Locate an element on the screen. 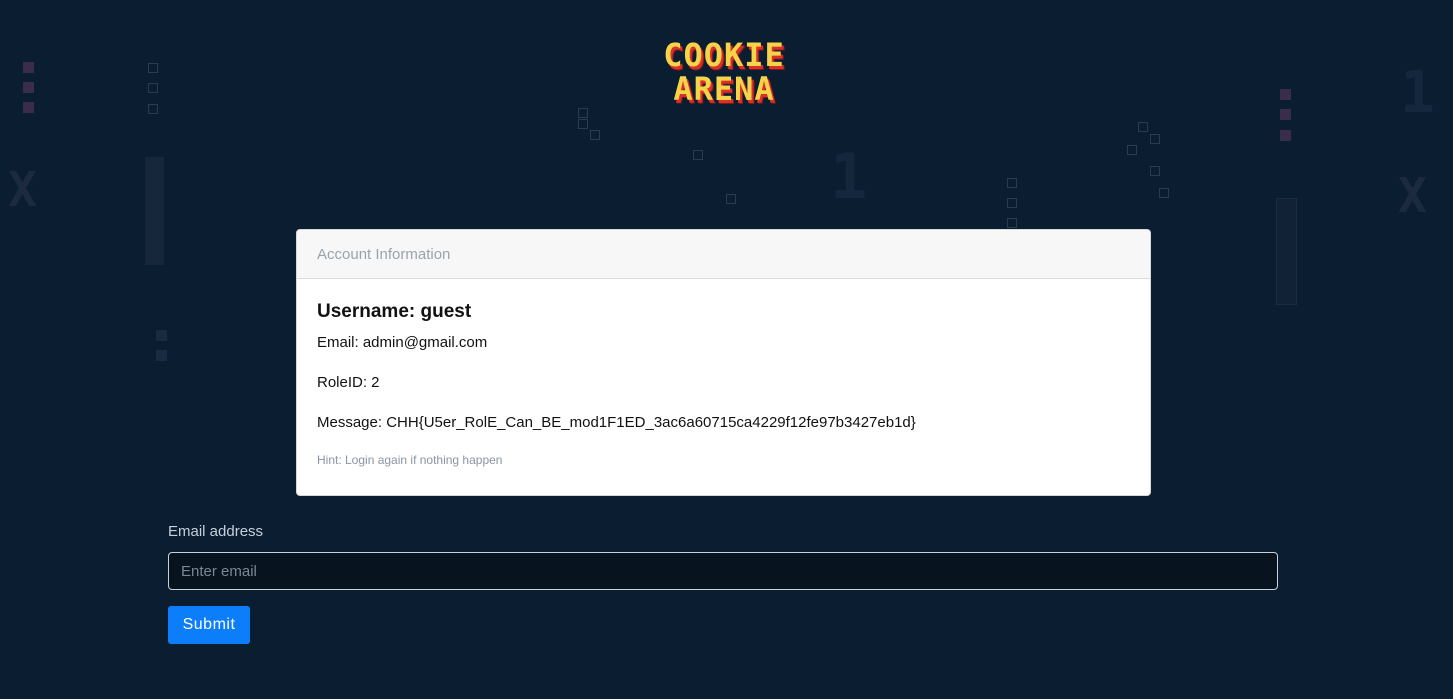  logo-line-arena: ARENA is located at coordinates (724, 89).